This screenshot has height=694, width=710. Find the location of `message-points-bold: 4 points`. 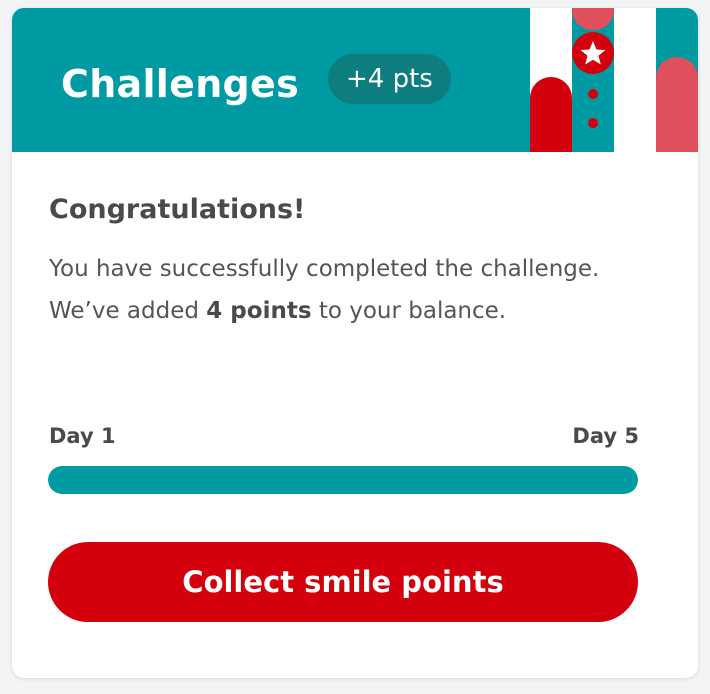

message-points-bold: 4 points is located at coordinates (259, 311).